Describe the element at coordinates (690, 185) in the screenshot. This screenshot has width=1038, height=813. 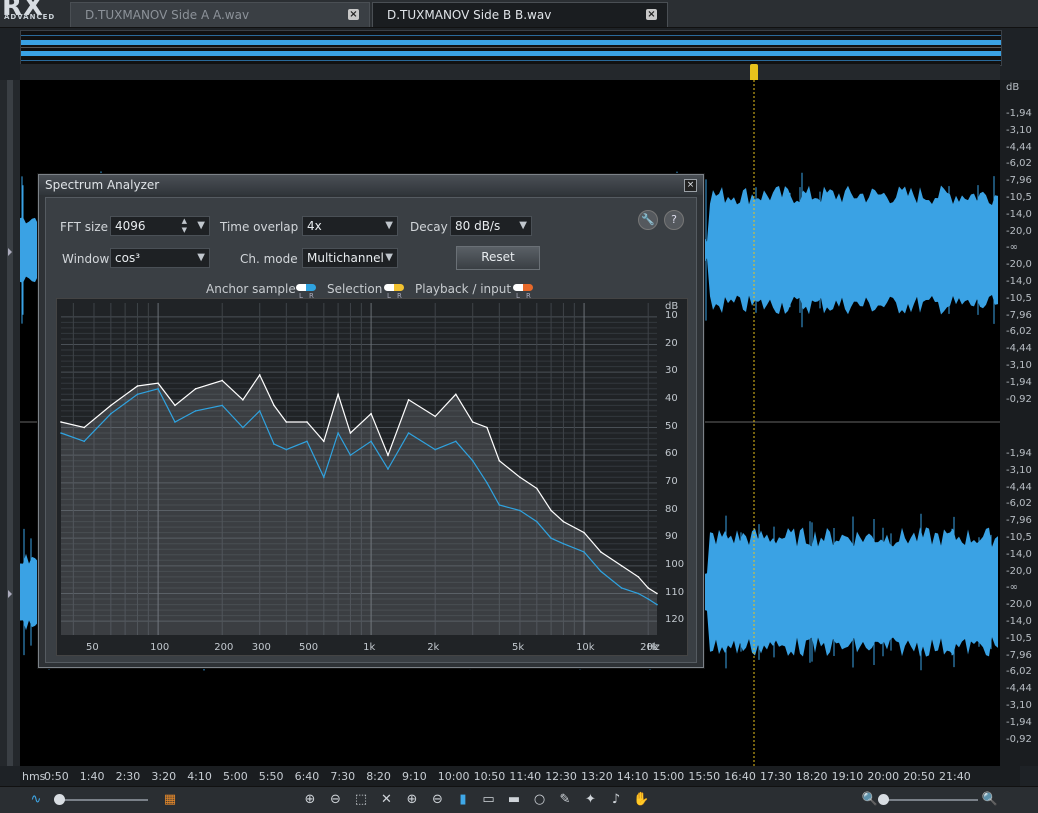
I see `close-icon: ×` at that location.